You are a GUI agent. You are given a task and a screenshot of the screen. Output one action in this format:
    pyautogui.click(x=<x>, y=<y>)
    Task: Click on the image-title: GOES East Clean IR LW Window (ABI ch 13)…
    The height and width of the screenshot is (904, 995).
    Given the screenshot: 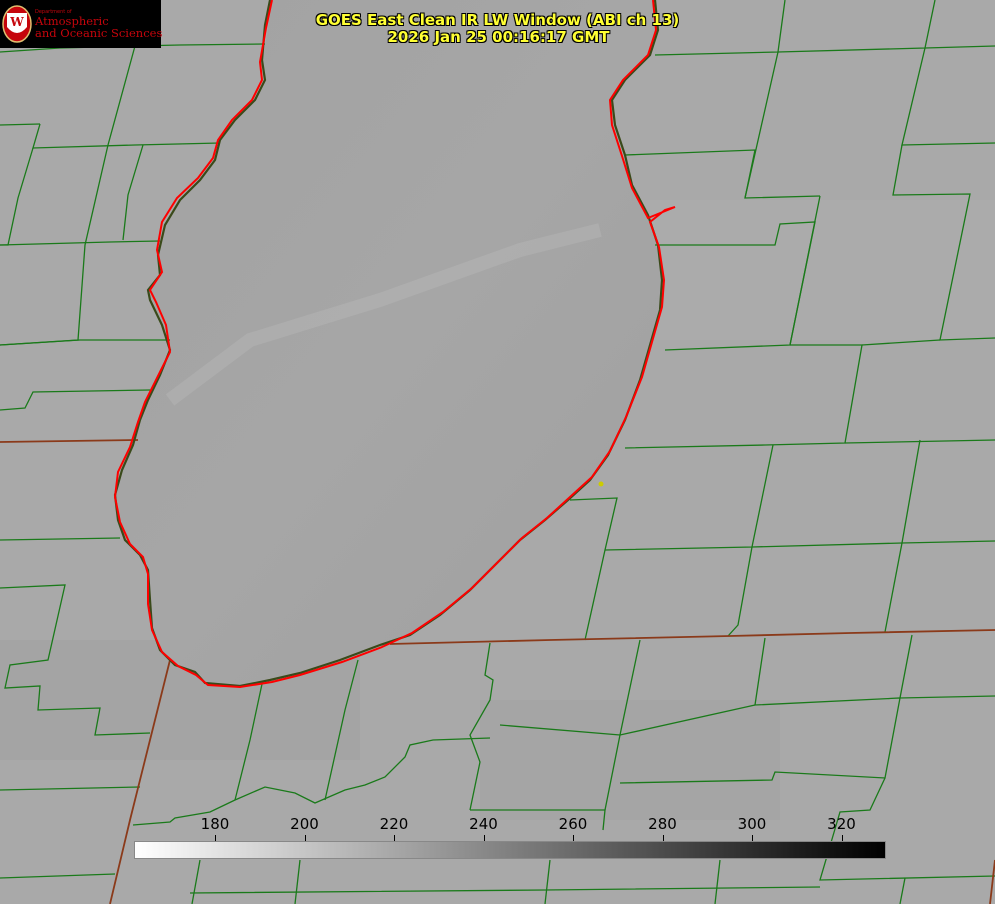 What is the action you would take?
    pyautogui.click(x=497, y=29)
    